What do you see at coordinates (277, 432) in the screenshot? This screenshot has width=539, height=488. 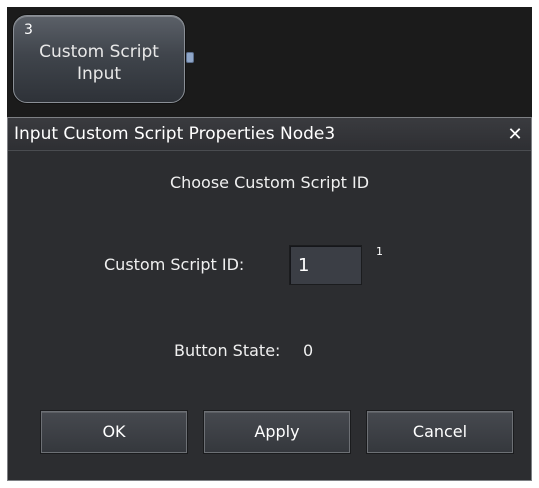 I see `apply-button: Apply` at bounding box center [277, 432].